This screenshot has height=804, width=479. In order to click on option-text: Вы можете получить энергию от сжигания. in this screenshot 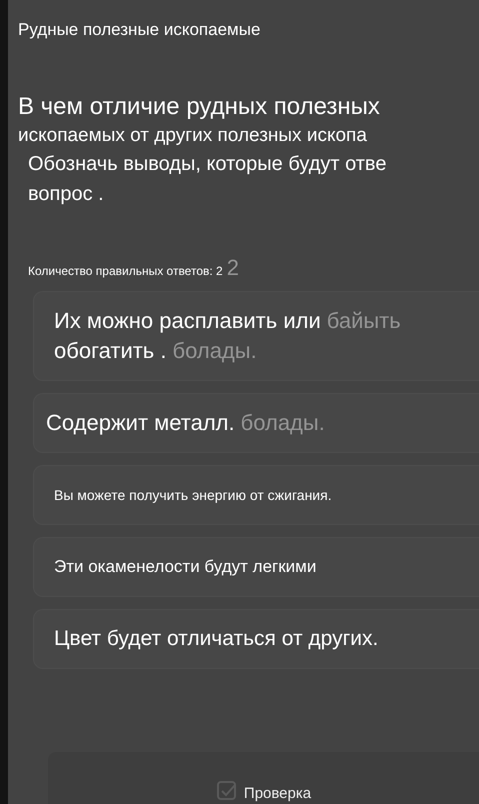, I will do `click(193, 495)`.